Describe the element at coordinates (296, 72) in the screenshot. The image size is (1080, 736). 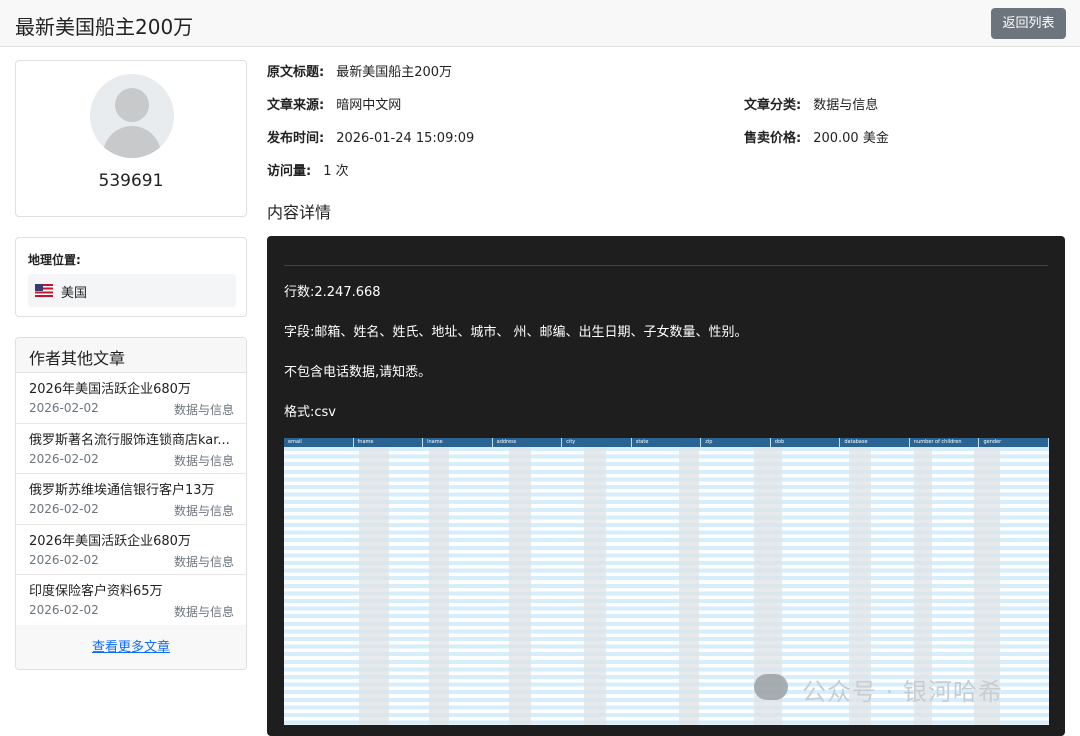
I see `original-title-label: 原文标题:` at that location.